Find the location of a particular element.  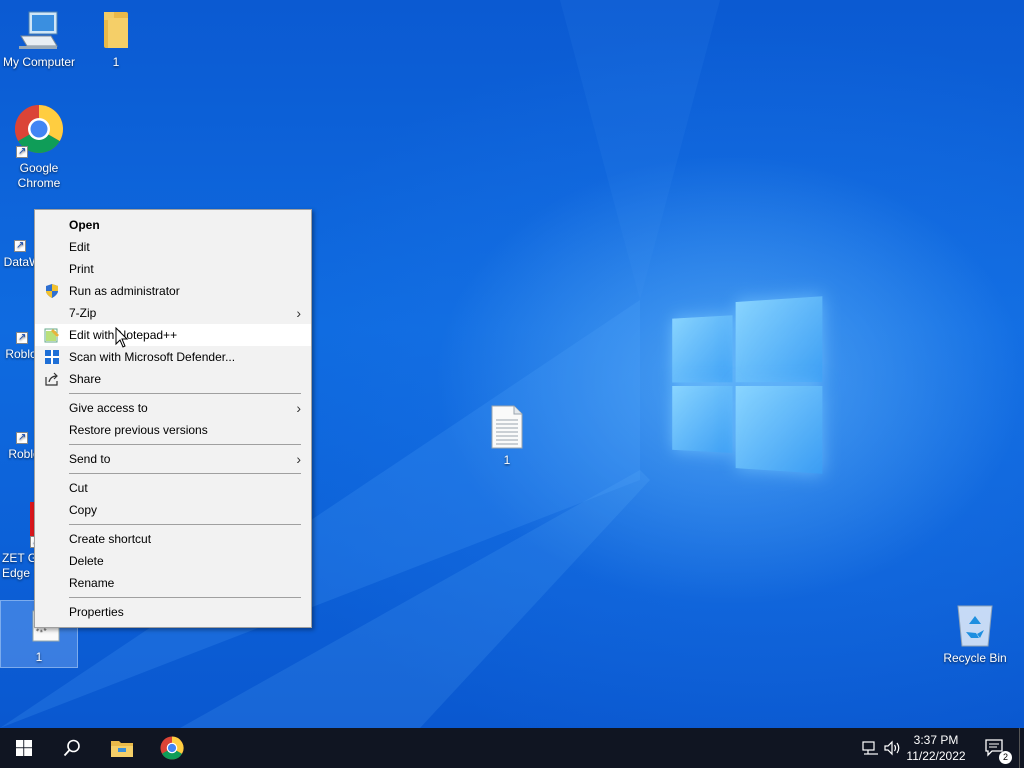

file-explorer-icon is located at coordinates (122, 749).